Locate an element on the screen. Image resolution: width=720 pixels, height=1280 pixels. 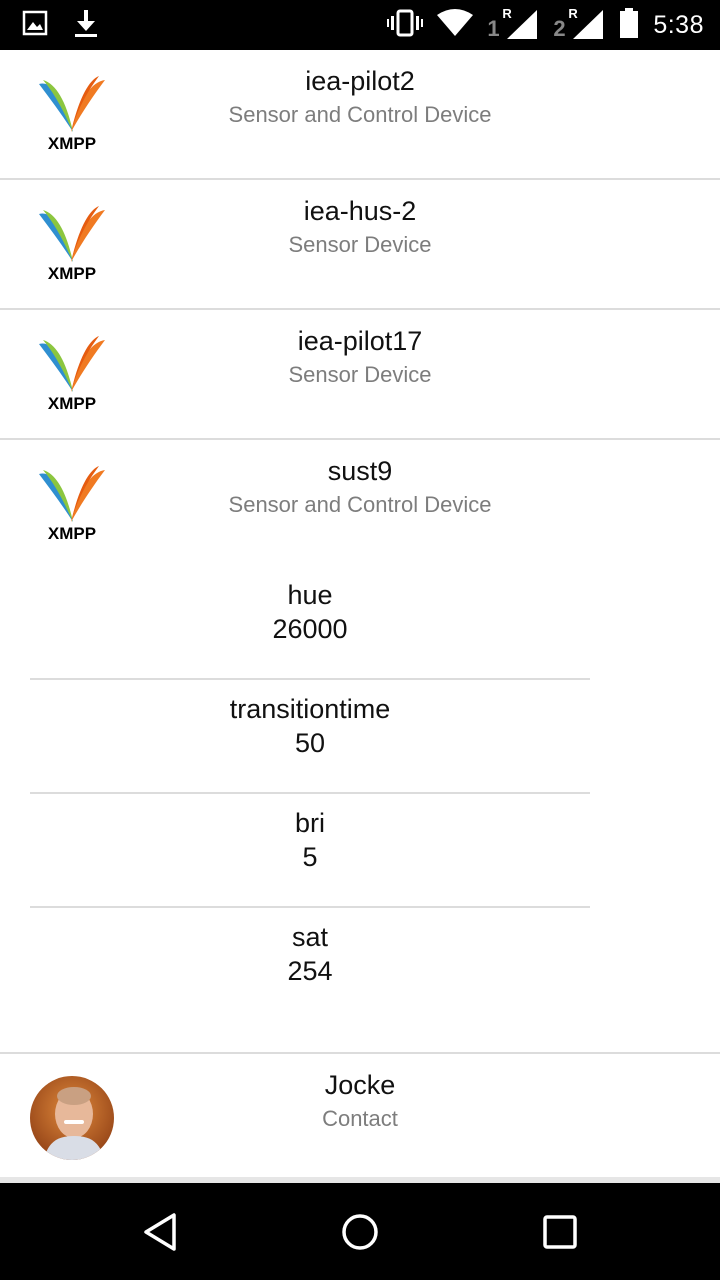
navigation-bar is located at coordinates (360, 1231).